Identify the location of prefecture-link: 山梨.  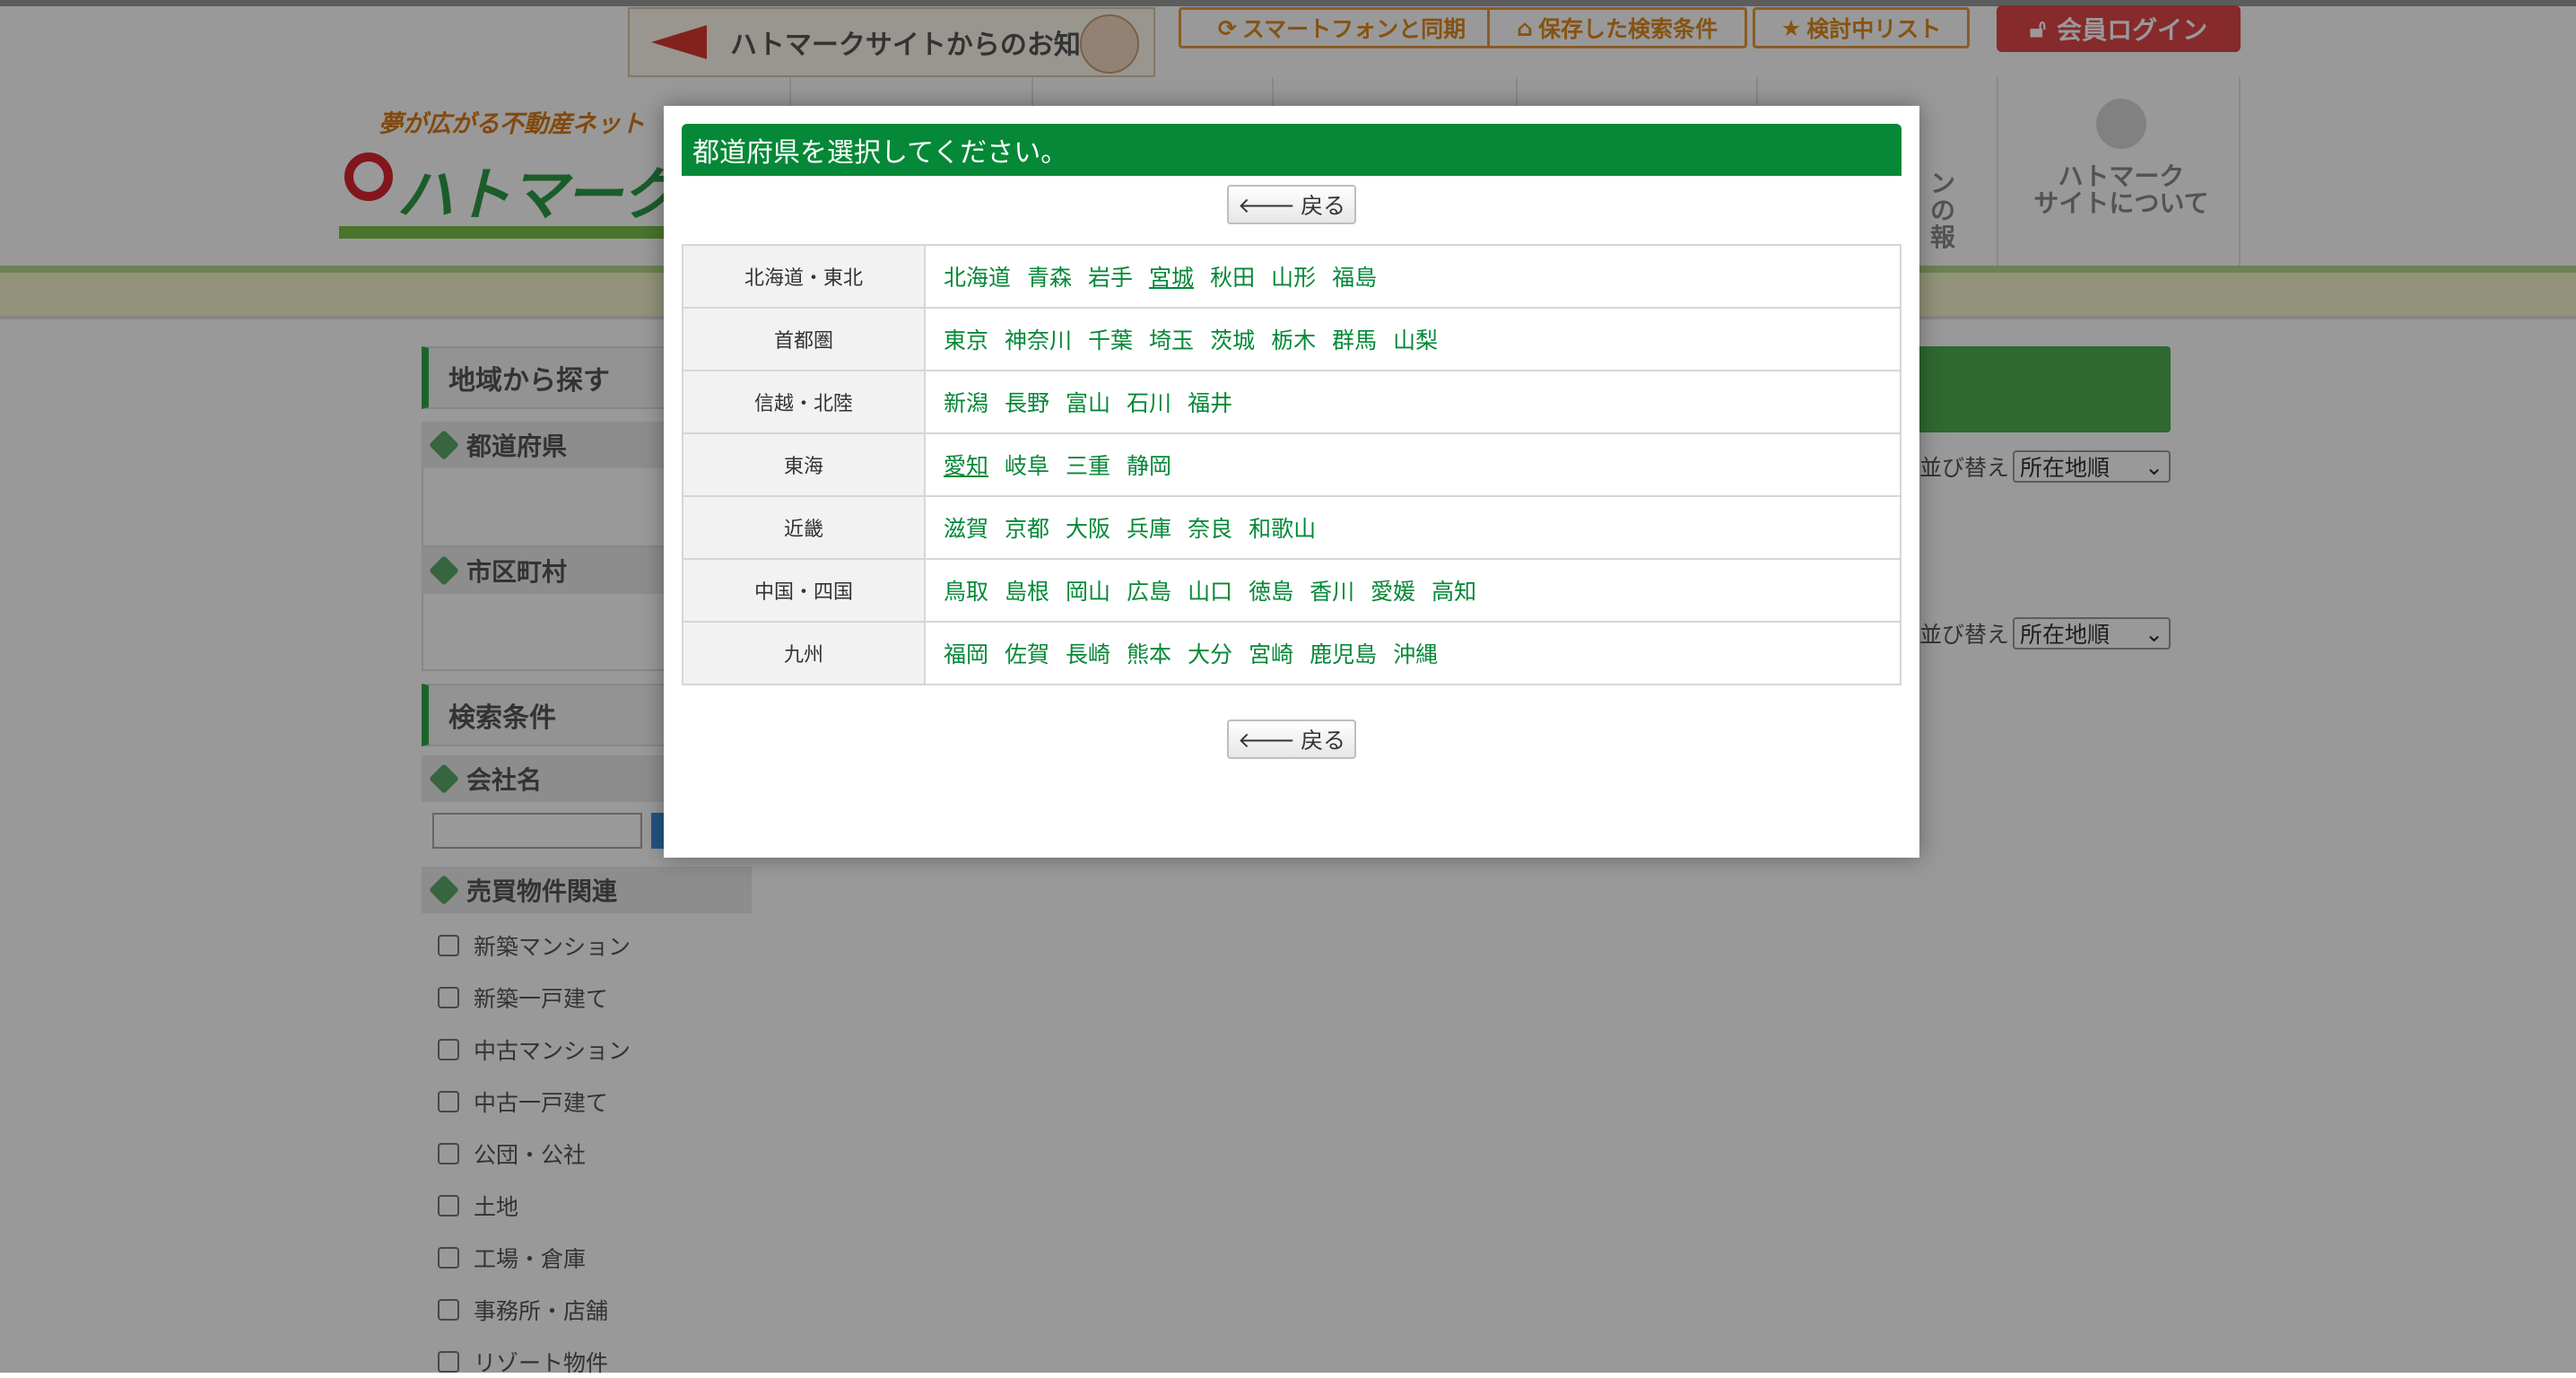
(1415, 340).